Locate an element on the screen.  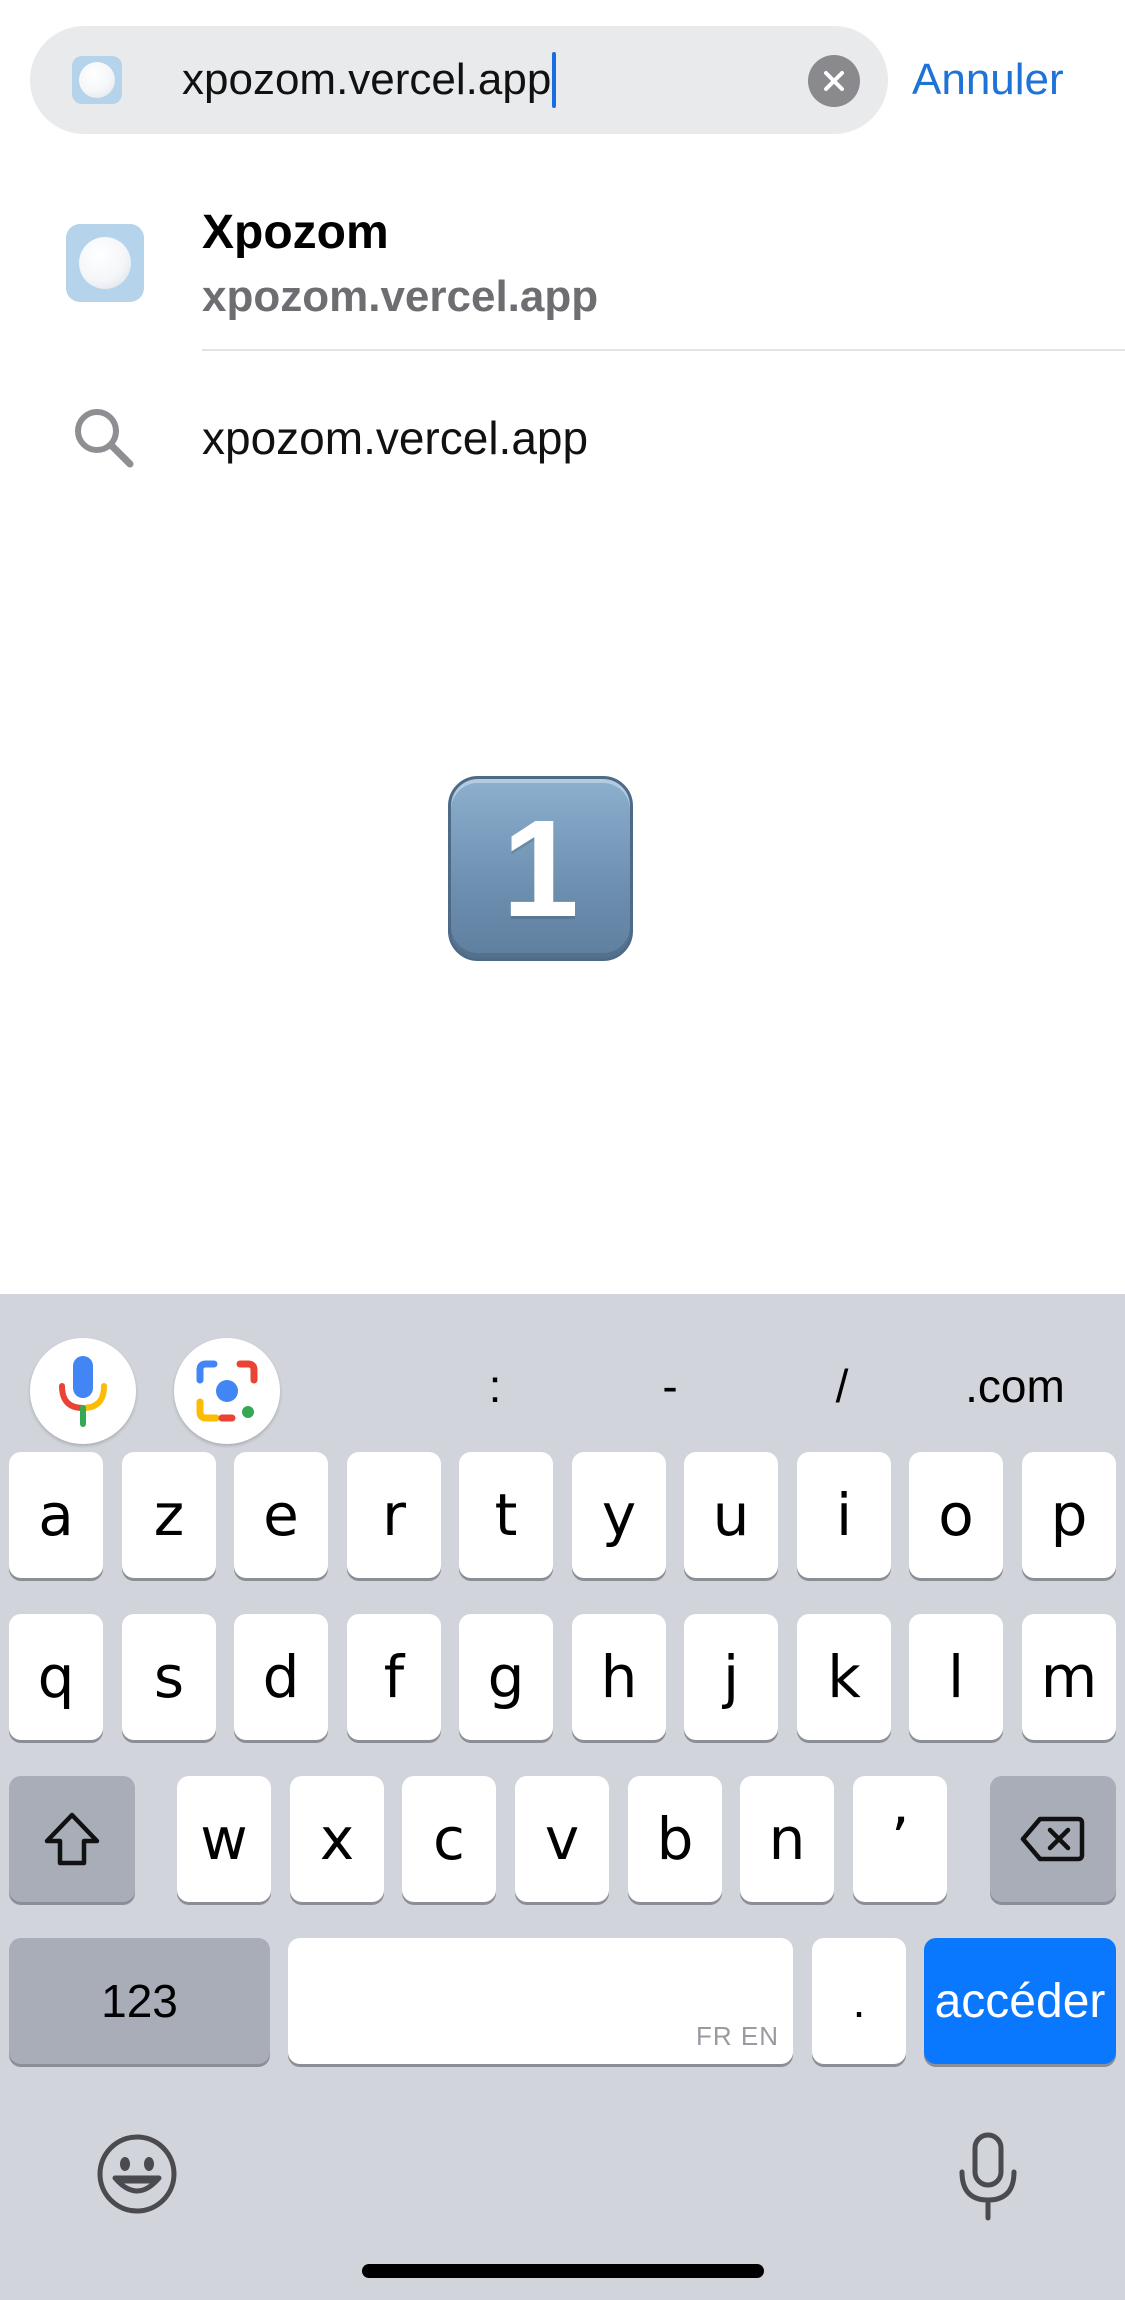
shortcut-slash-key: / is located at coordinates (842, 1386).